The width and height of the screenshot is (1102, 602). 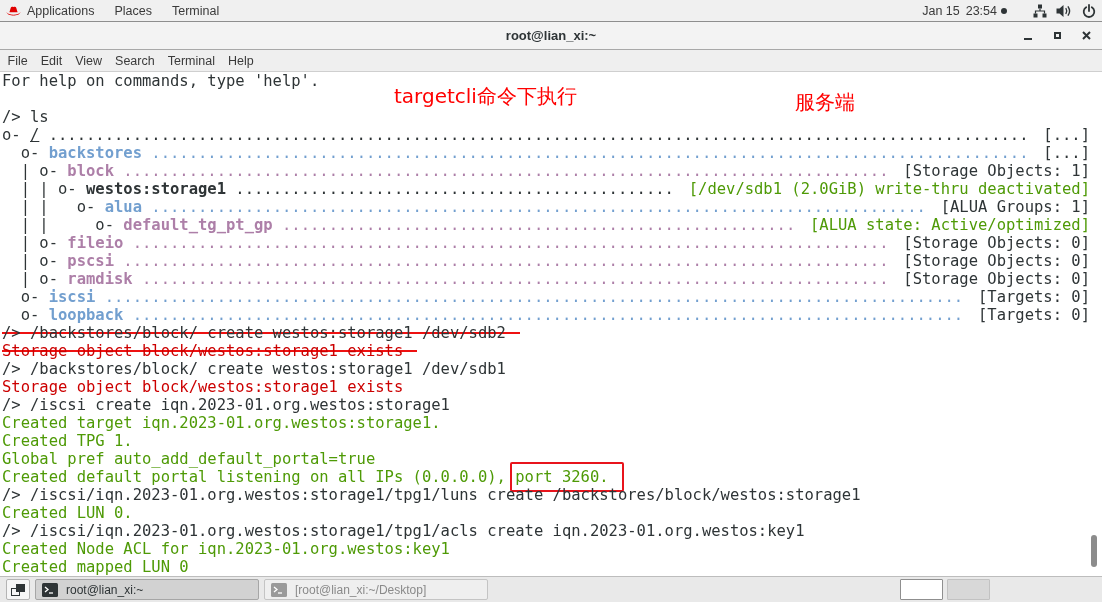 I want to click on success-message: Created Node ACL for iqn.2023-01.org.westos:key1, so click(x=226, y=549).